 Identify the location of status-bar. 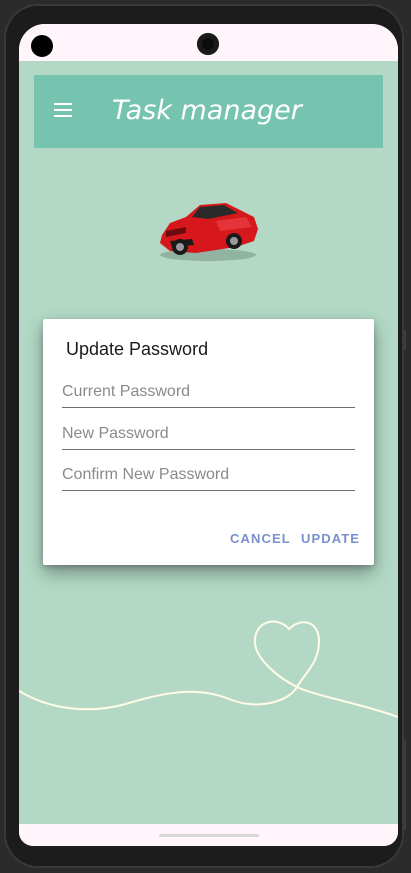
(208, 42).